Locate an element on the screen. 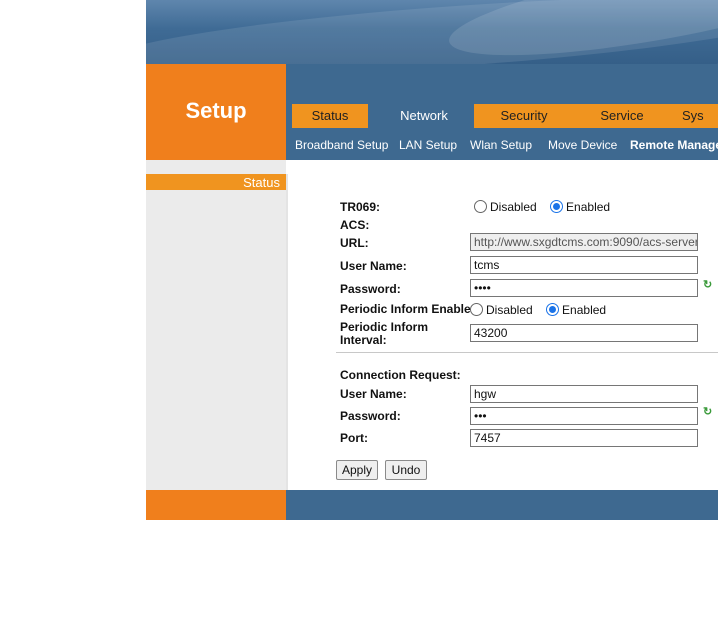 The height and width of the screenshot is (623, 718). periodic-disabled-option: Disabled is located at coordinates (501, 310).